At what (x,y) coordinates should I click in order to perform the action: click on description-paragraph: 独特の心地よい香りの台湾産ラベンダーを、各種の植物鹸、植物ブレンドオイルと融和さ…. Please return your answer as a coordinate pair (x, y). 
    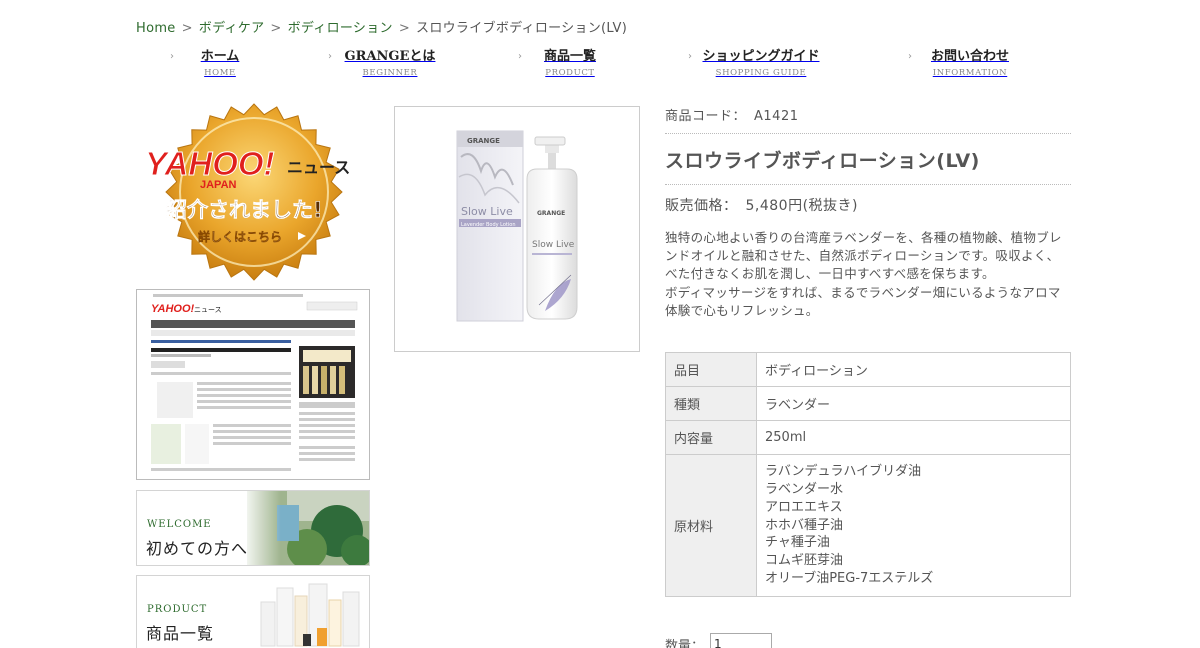
    Looking at the image, I should click on (863, 256).